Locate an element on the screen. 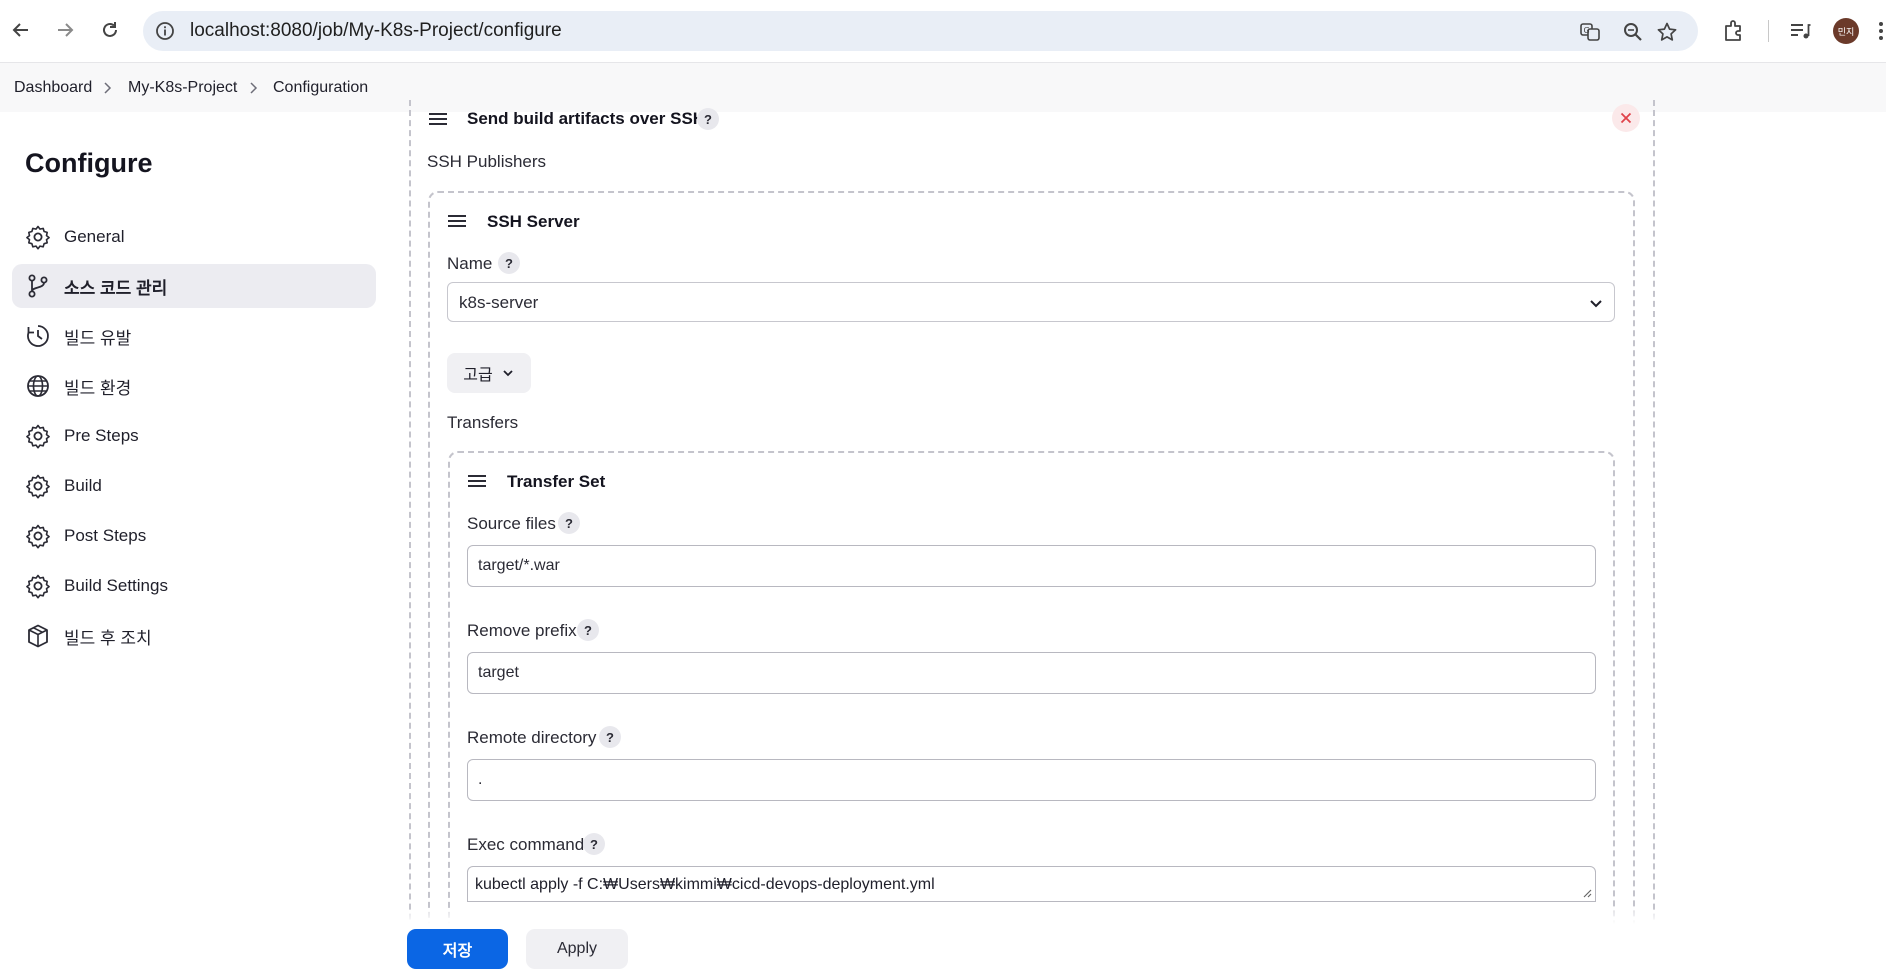 Image resolution: width=1886 pixels, height=979 pixels. sidebar-item-label: General is located at coordinates (94, 236).